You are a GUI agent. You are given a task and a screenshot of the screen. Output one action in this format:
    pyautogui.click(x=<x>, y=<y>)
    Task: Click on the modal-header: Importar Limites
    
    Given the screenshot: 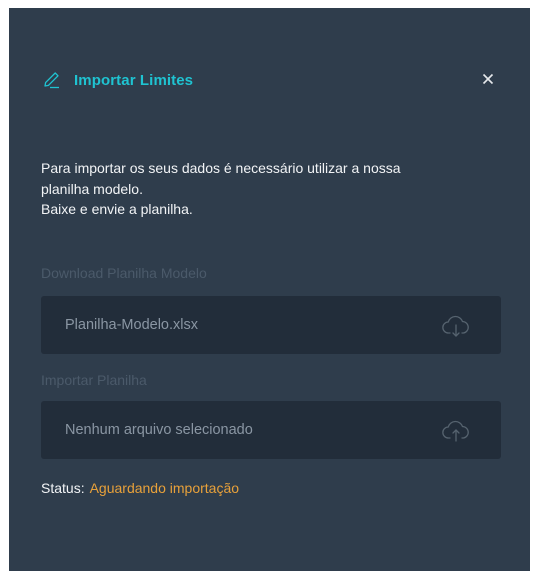 What is the action you would take?
    pyautogui.click(x=117, y=80)
    